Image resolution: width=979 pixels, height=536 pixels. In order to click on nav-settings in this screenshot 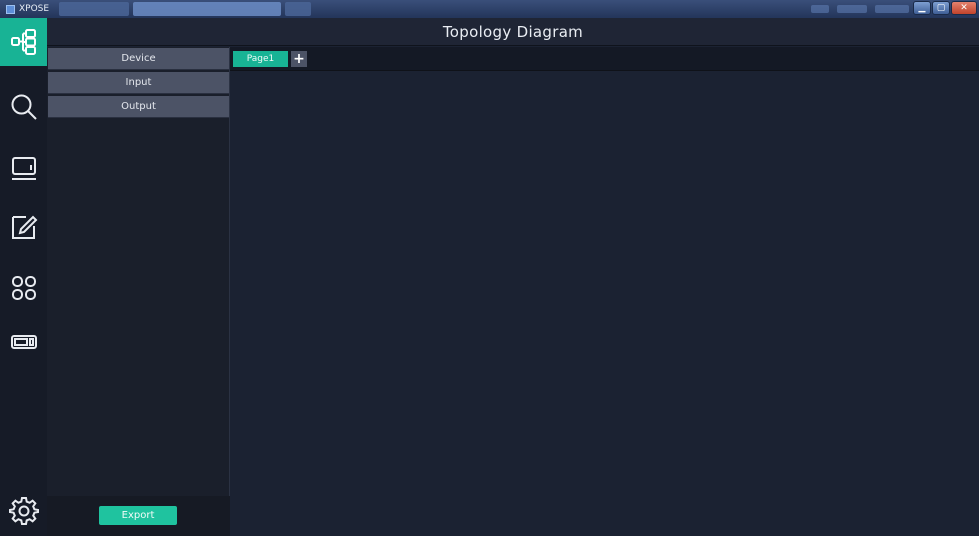, I will do `click(23, 511)`.